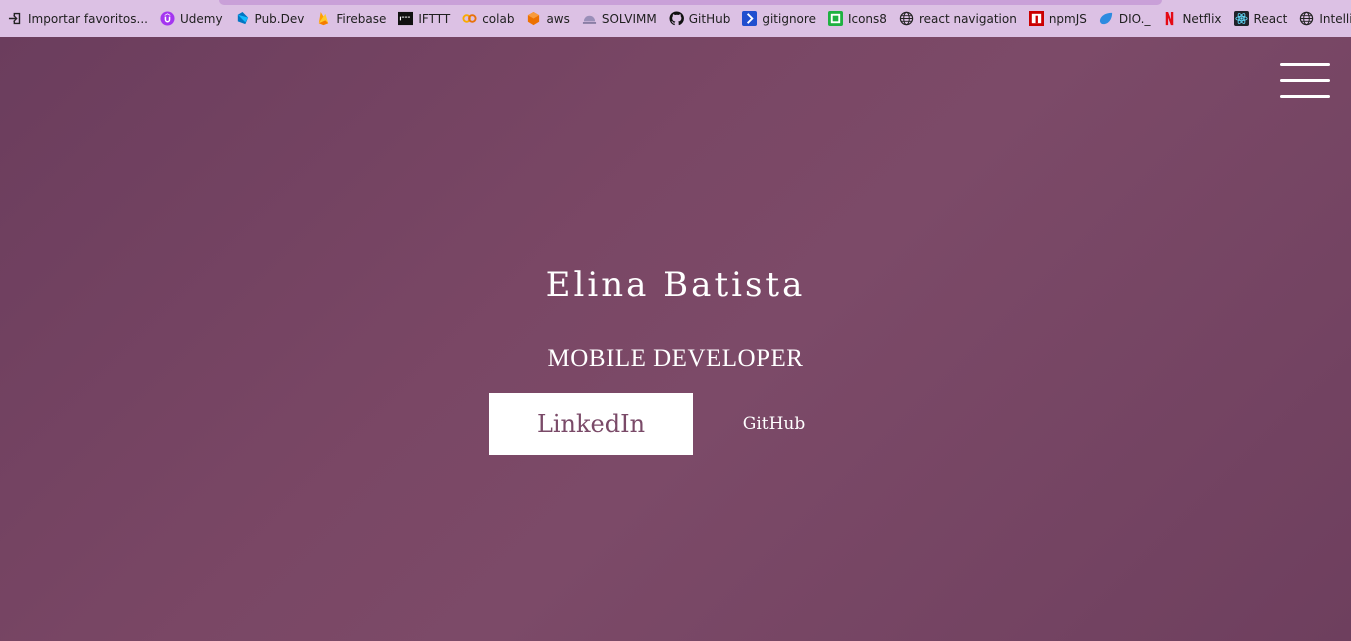 Image resolution: width=1351 pixels, height=641 pixels. Describe the element at coordinates (434, 18) in the screenshot. I see `bookmark-label: IFTTT` at that location.